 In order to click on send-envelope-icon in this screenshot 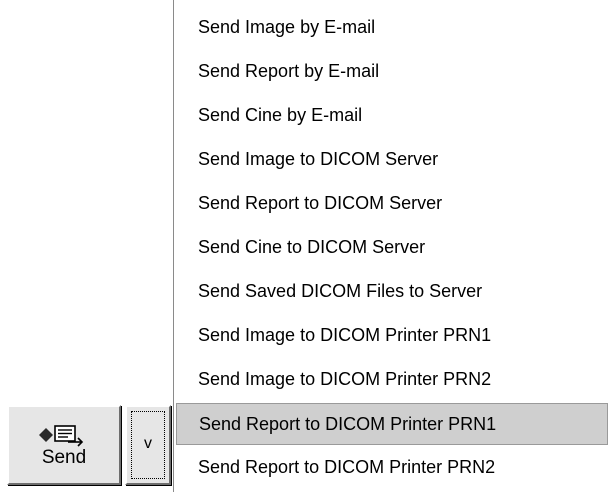, I will do `click(61, 436)`.